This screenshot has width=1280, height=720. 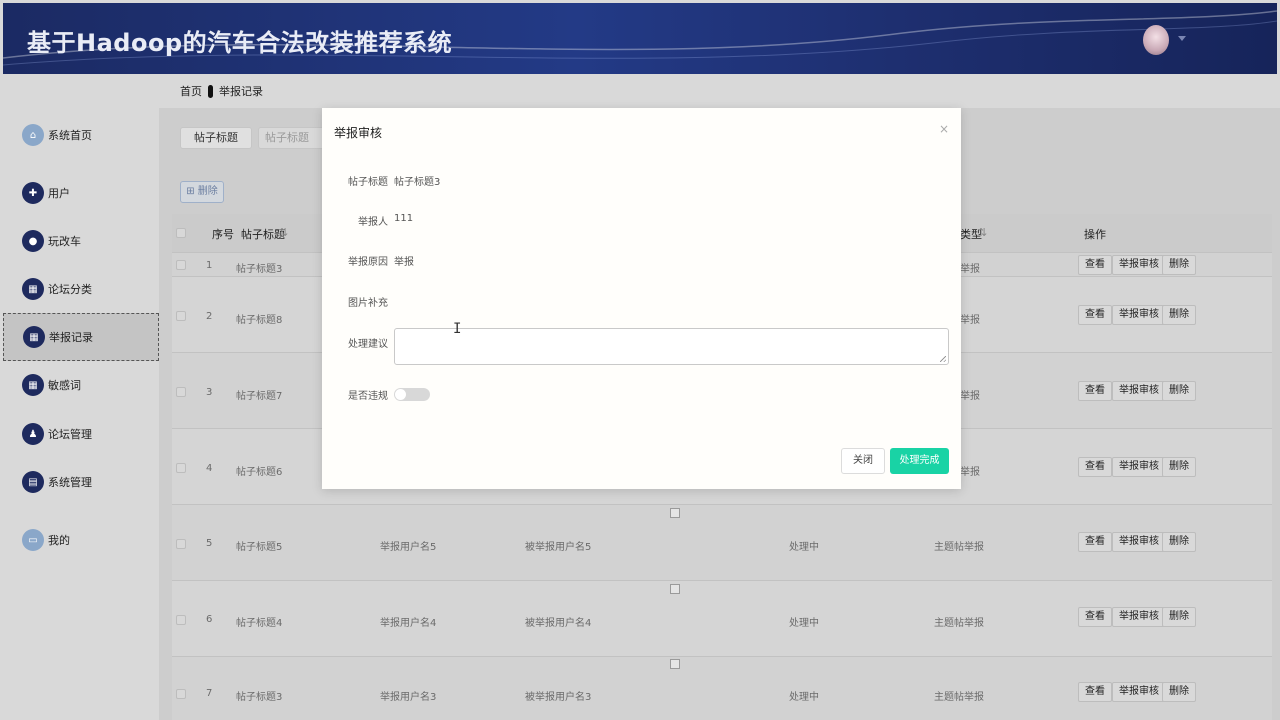 I want to click on violation-toggle, so click(x=412, y=394).